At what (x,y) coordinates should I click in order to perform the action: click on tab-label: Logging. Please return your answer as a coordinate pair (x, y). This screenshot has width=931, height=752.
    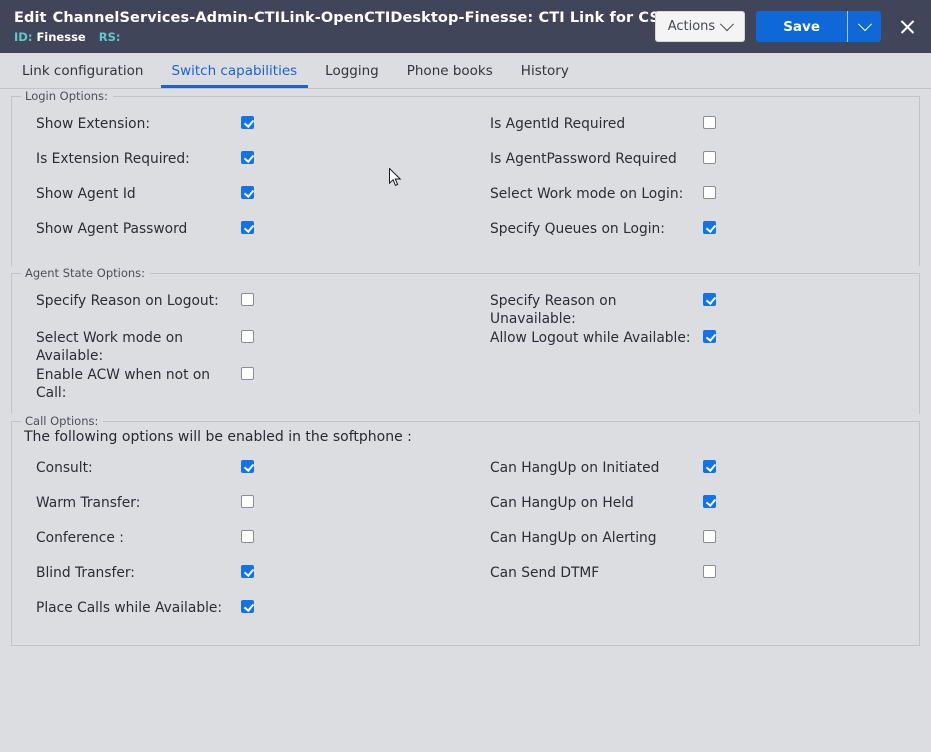
    Looking at the image, I should click on (352, 70).